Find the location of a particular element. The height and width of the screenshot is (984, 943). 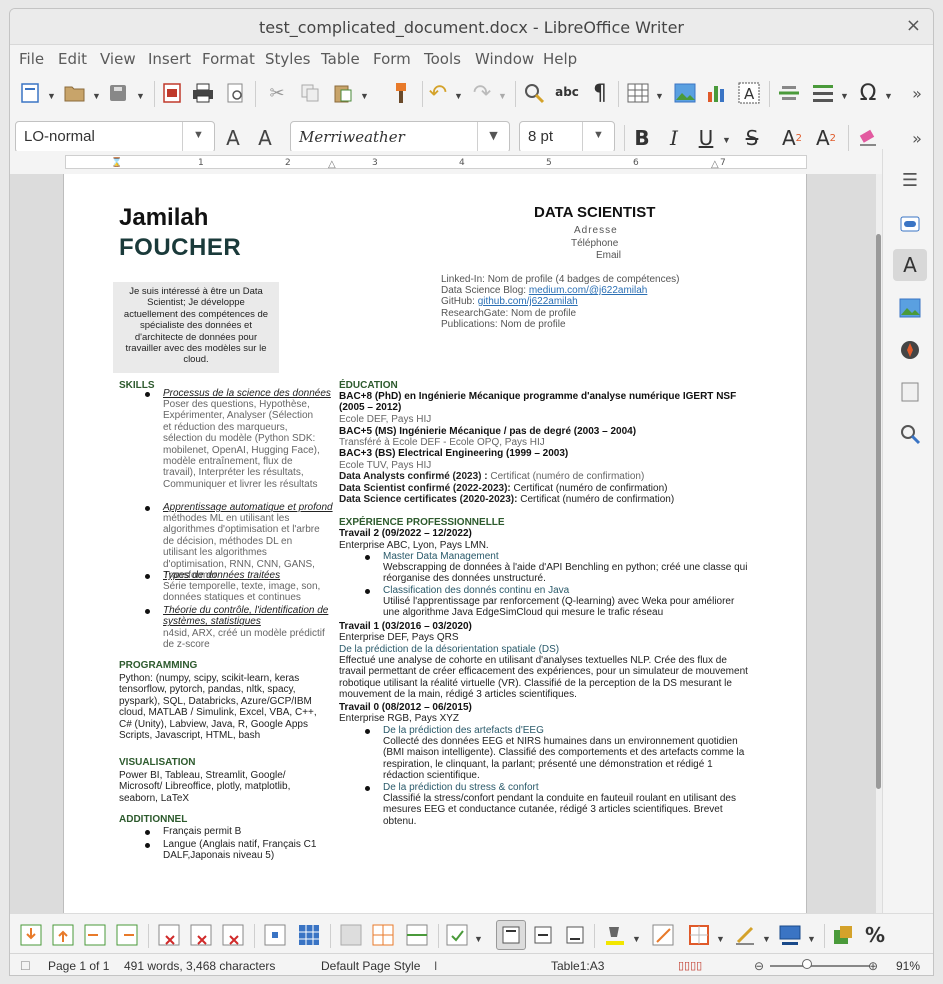

superscript-icon: A2 is located at coordinates (792, 138).